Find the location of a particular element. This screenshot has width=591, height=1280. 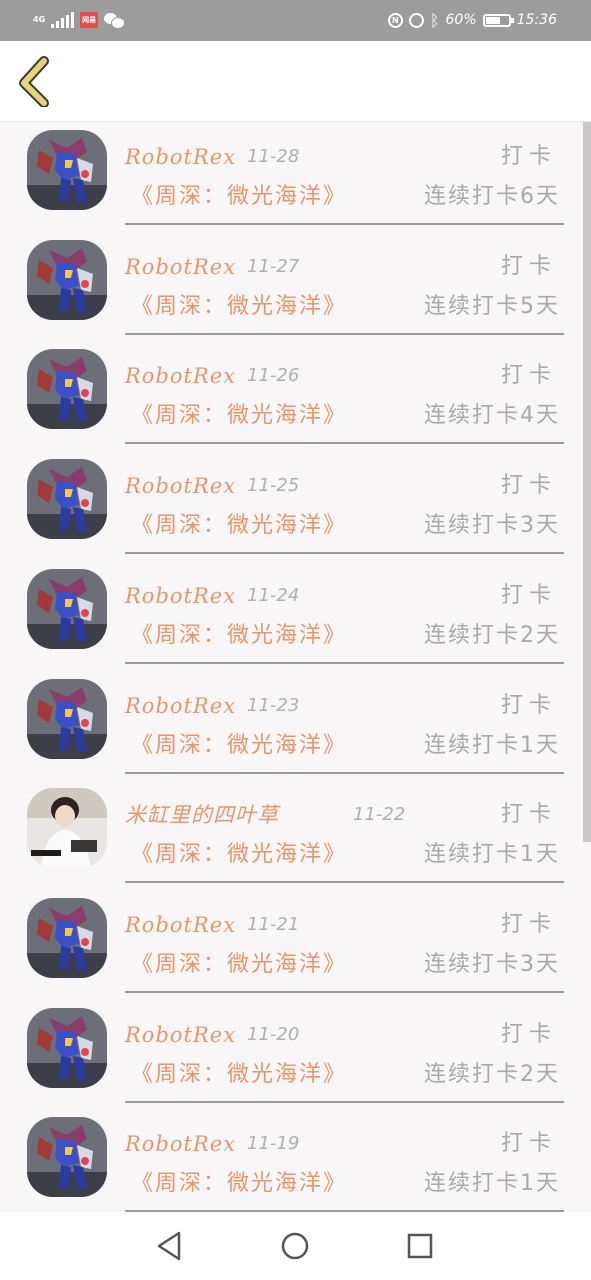

checkin-date: 11-22 is located at coordinates (379, 815).